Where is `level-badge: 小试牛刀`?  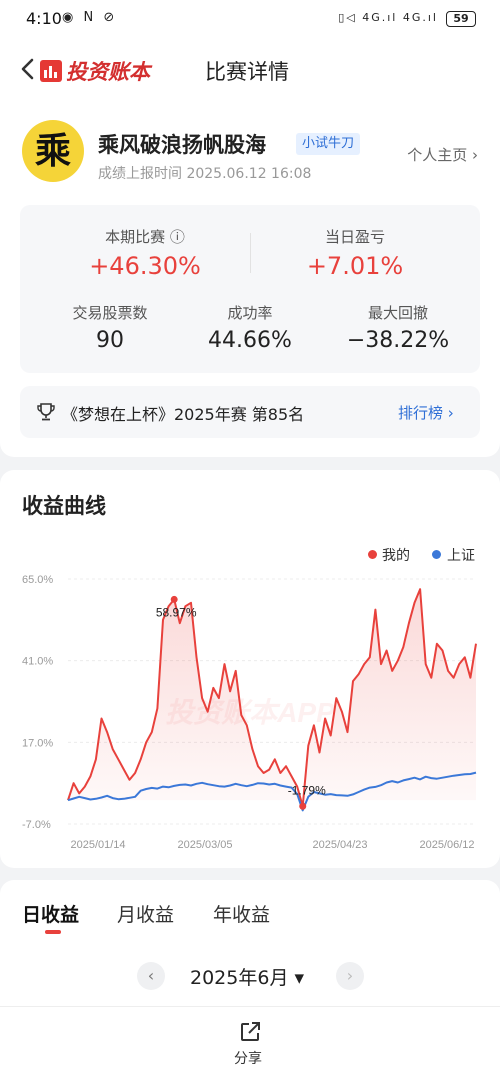
level-badge: 小试牛刀 is located at coordinates (328, 144).